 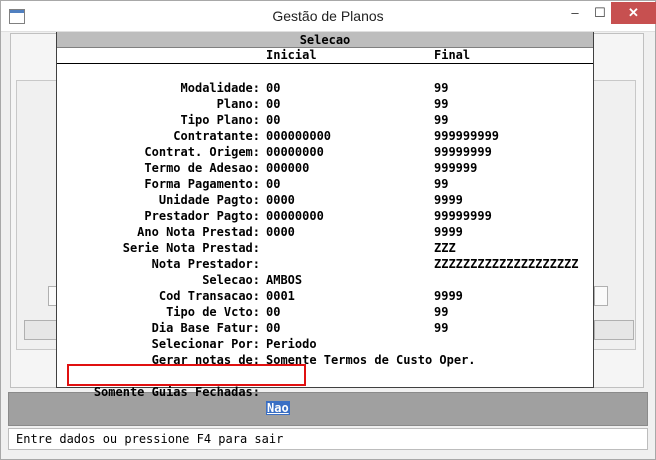 I want to click on header-final: Final, so click(x=452, y=55).